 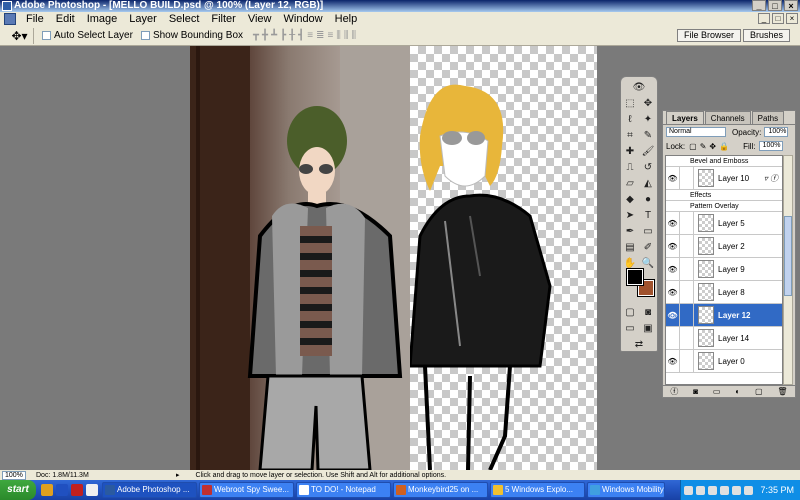 What do you see at coordinates (301, 35) in the screenshot?
I see `align-right-icon: ┫` at bounding box center [301, 35].